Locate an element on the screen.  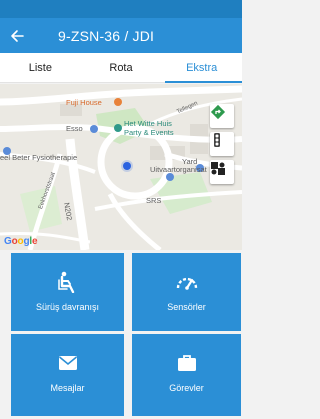
street-view-button is located at coordinates (222, 172).